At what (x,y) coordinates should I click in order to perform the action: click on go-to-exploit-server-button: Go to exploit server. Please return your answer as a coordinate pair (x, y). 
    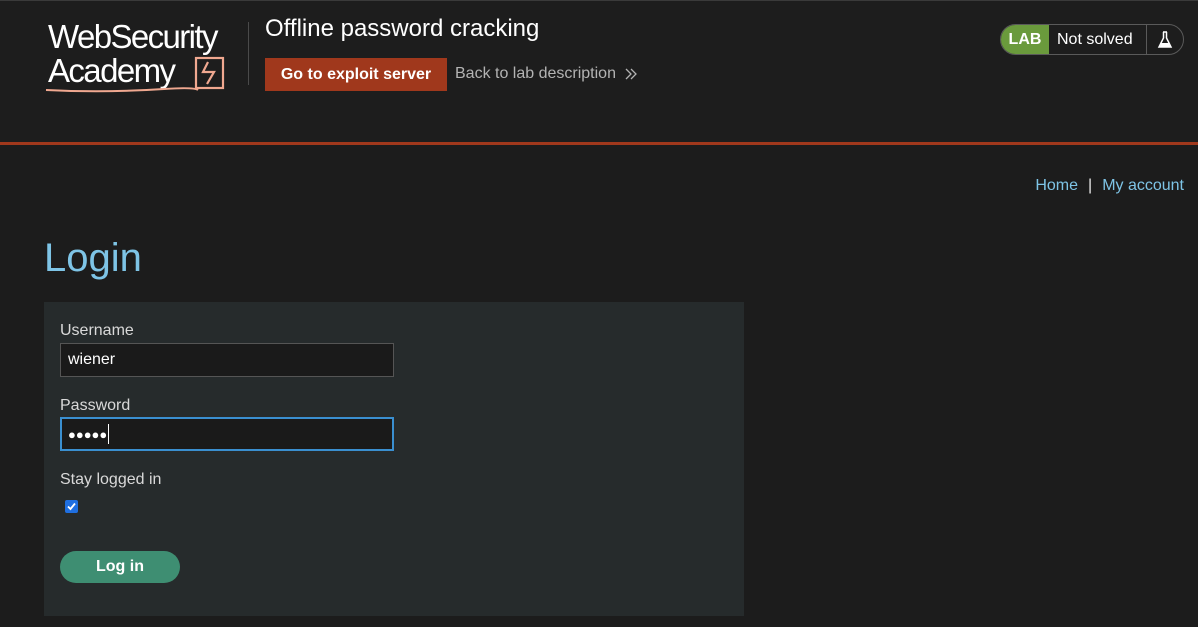
    Looking at the image, I should click on (356, 74).